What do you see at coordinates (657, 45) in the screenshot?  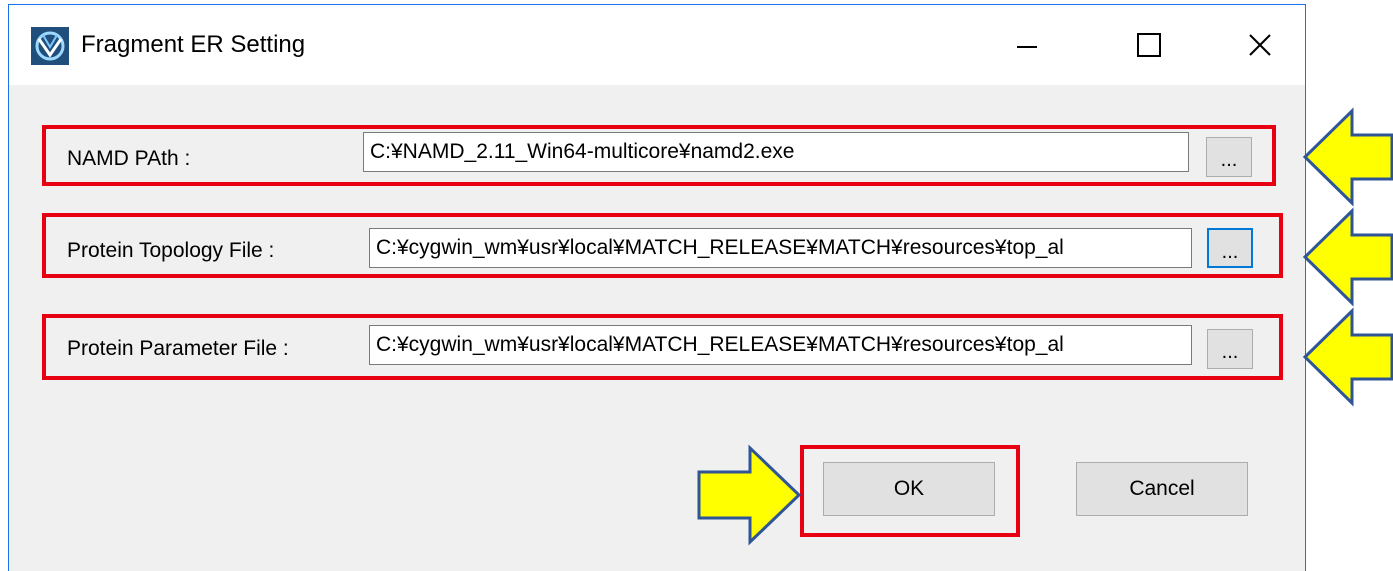 I see `title-bar: Fragment ER Setting` at bounding box center [657, 45].